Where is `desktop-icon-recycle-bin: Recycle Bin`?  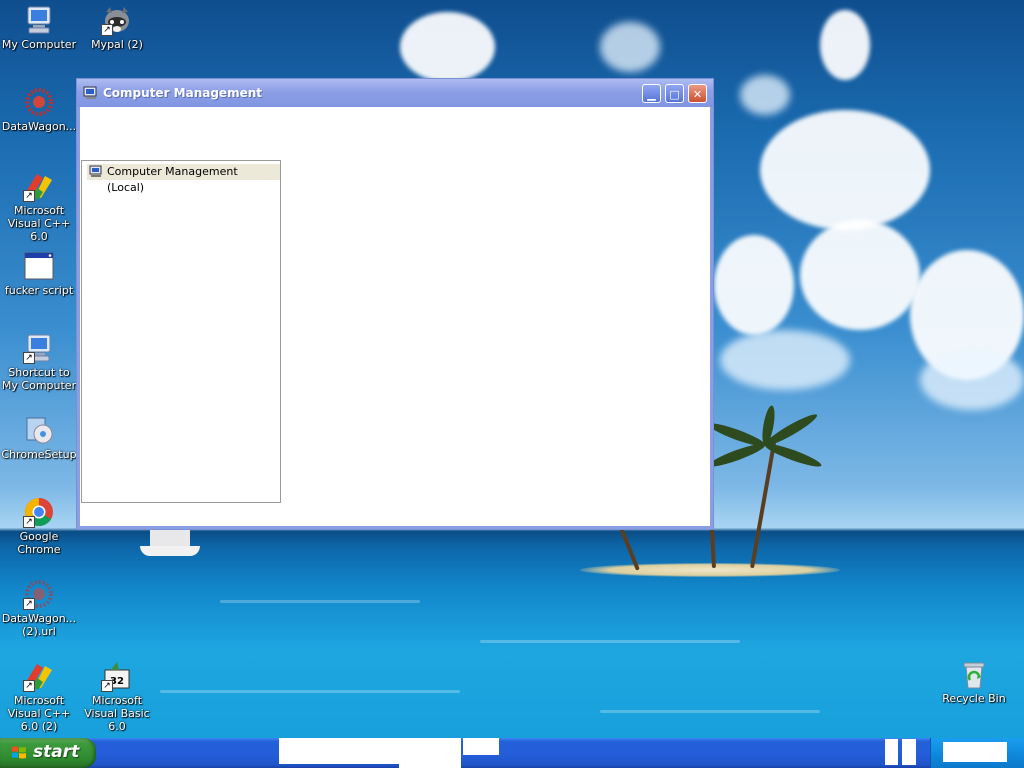
desktop-icon-recycle-bin: Recycle Bin is located at coordinates (974, 681).